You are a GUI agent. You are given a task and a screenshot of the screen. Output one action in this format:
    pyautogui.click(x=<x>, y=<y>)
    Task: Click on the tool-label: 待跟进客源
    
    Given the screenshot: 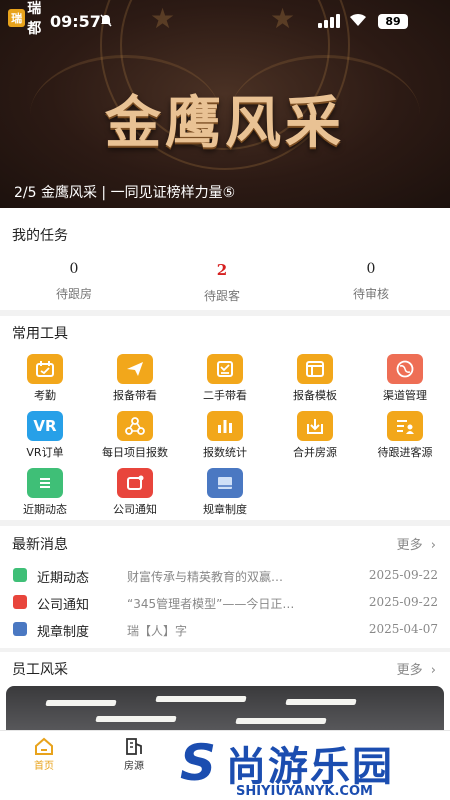 What is the action you would take?
    pyautogui.click(x=405, y=452)
    